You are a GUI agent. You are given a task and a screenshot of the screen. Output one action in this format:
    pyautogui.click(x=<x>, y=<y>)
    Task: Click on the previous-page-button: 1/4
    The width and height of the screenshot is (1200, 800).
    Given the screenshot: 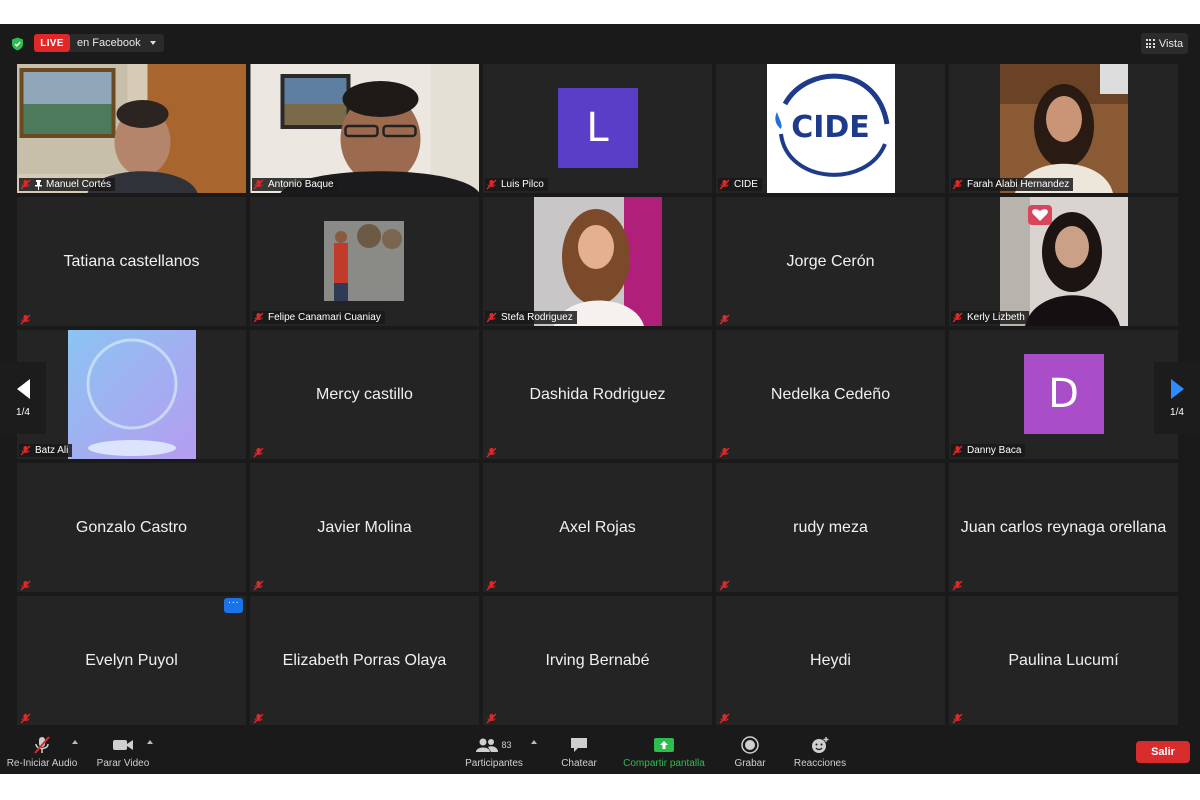 What is the action you would take?
    pyautogui.click(x=23, y=398)
    